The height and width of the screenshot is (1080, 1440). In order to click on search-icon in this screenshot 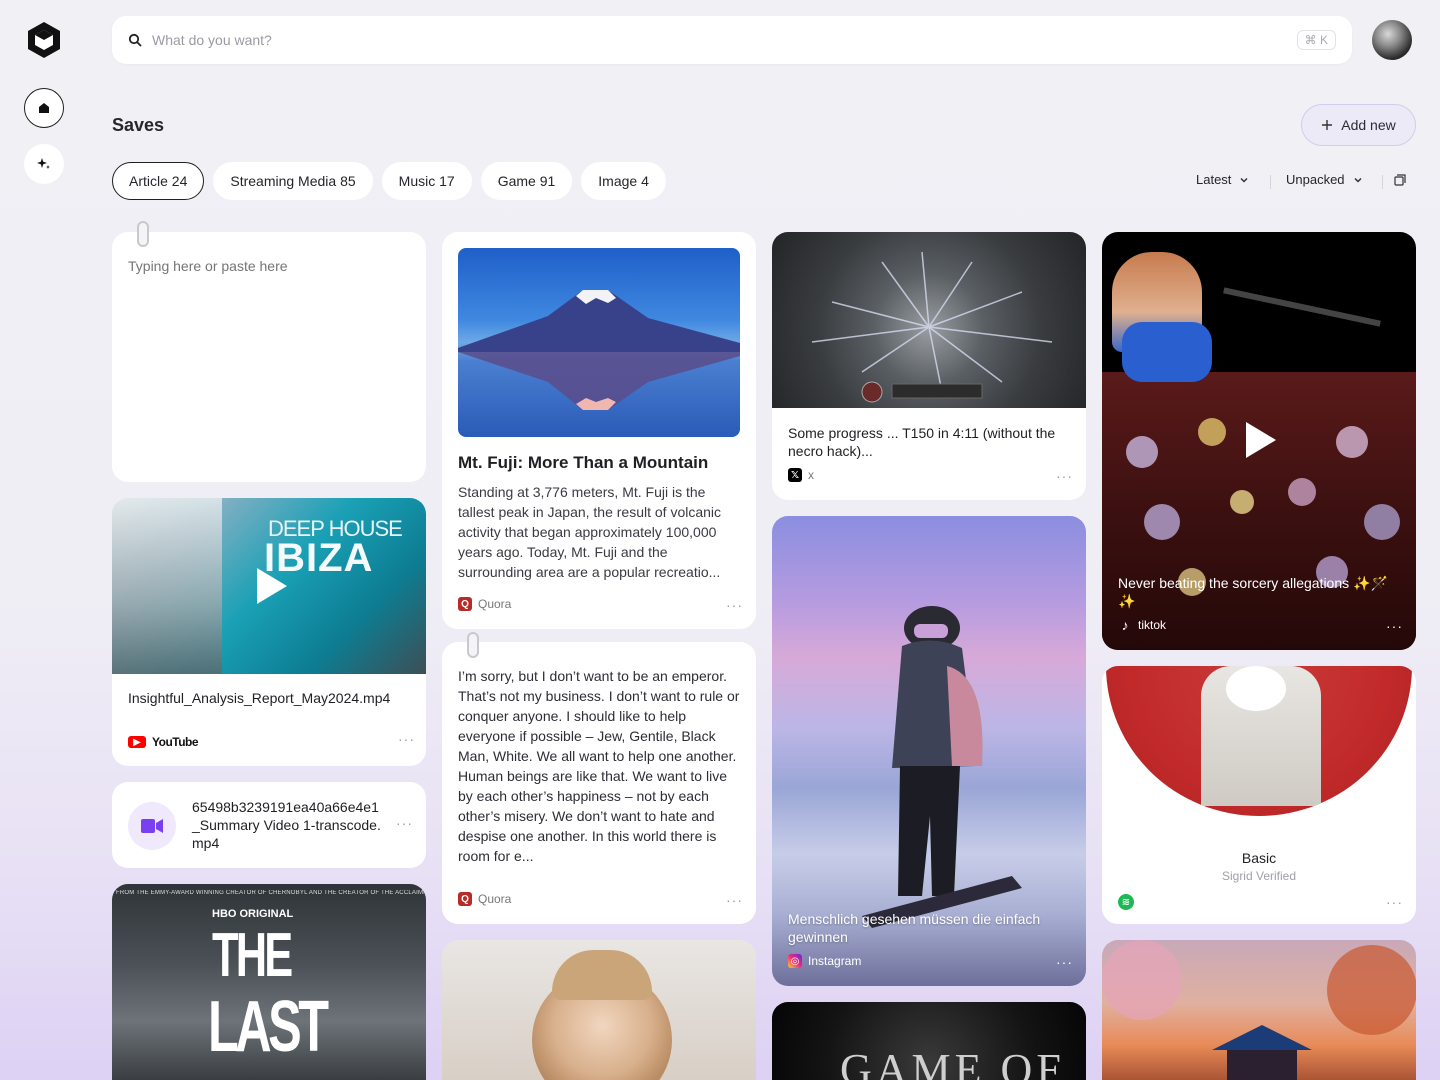, I will do `click(135, 40)`.